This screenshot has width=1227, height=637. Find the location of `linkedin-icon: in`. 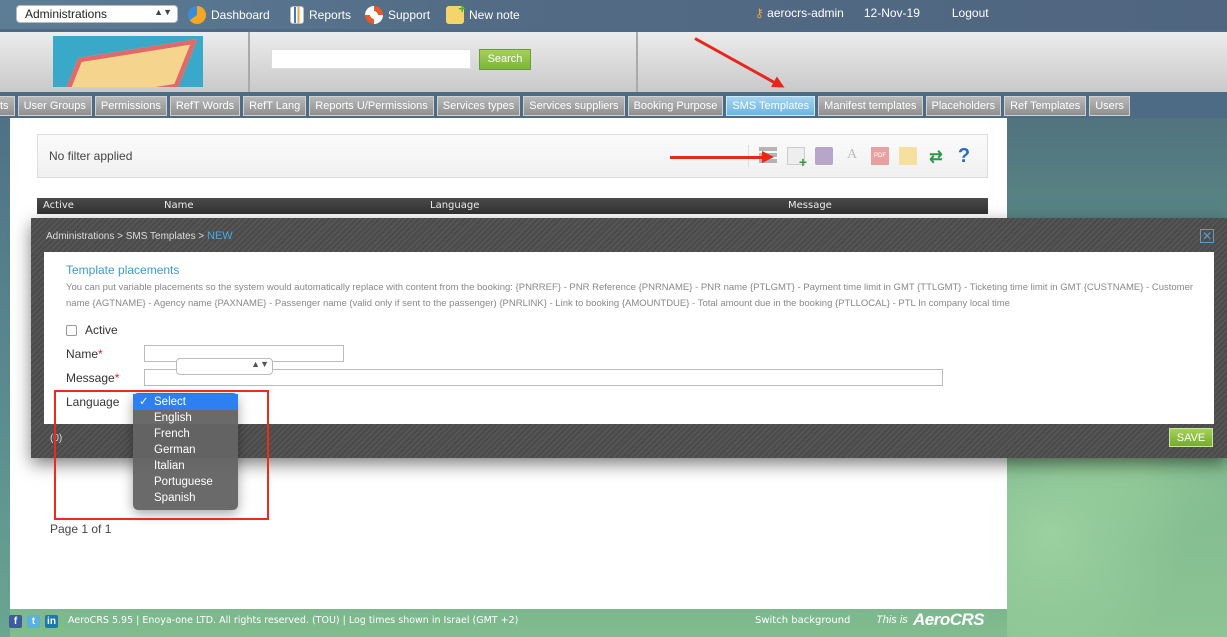

linkedin-icon: in is located at coordinates (51, 621).